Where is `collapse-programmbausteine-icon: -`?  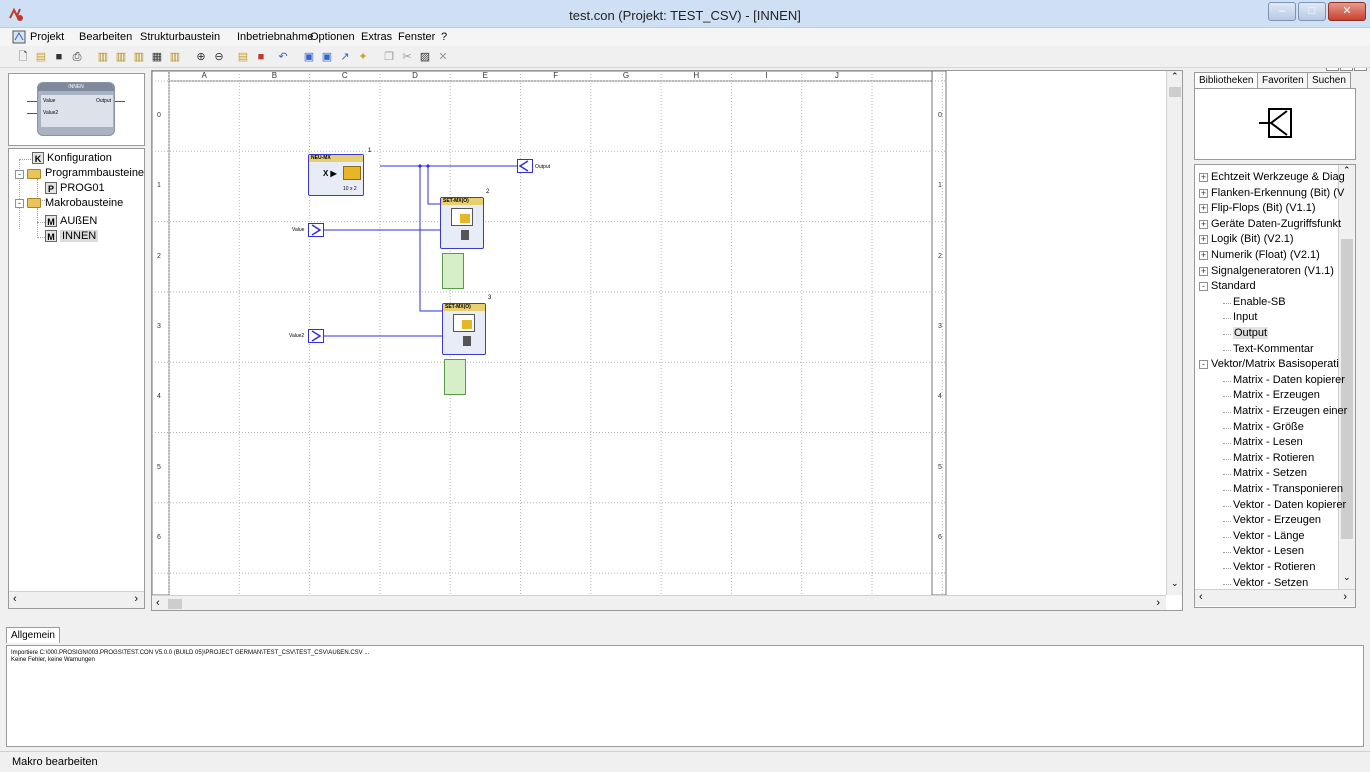 collapse-programmbausteine-icon: - is located at coordinates (19, 174).